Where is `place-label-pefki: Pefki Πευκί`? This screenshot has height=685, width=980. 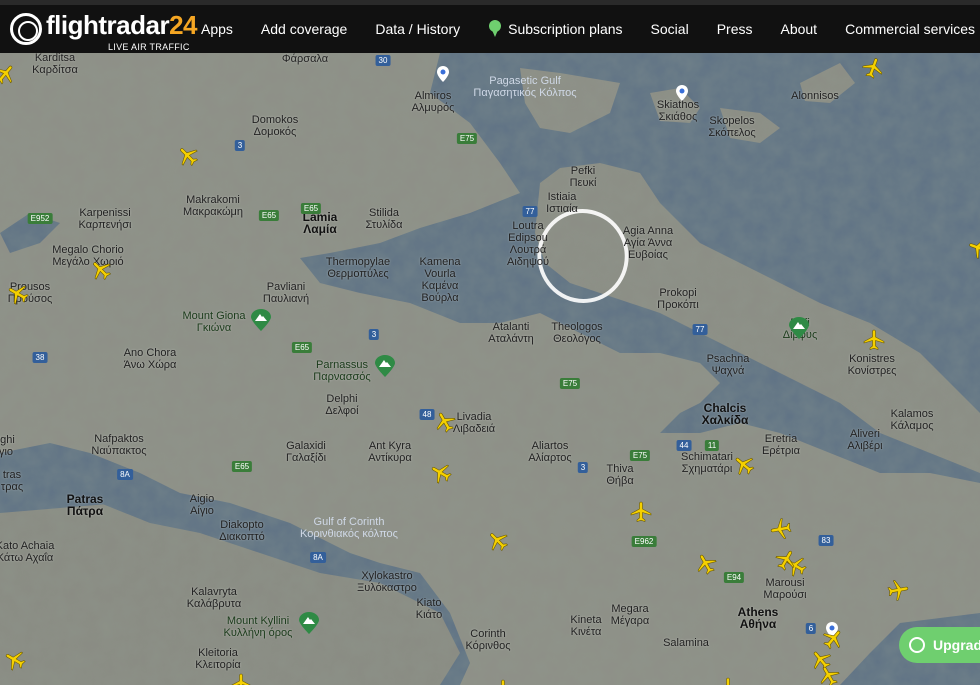
place-label-pefki: Pefki Πευκί is located at coordinates (583, 177).